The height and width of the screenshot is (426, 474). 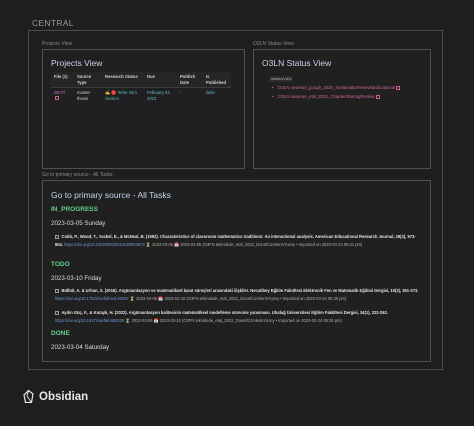 I want to click on projects-view-title: Projects View, so click(x=77, y=63).